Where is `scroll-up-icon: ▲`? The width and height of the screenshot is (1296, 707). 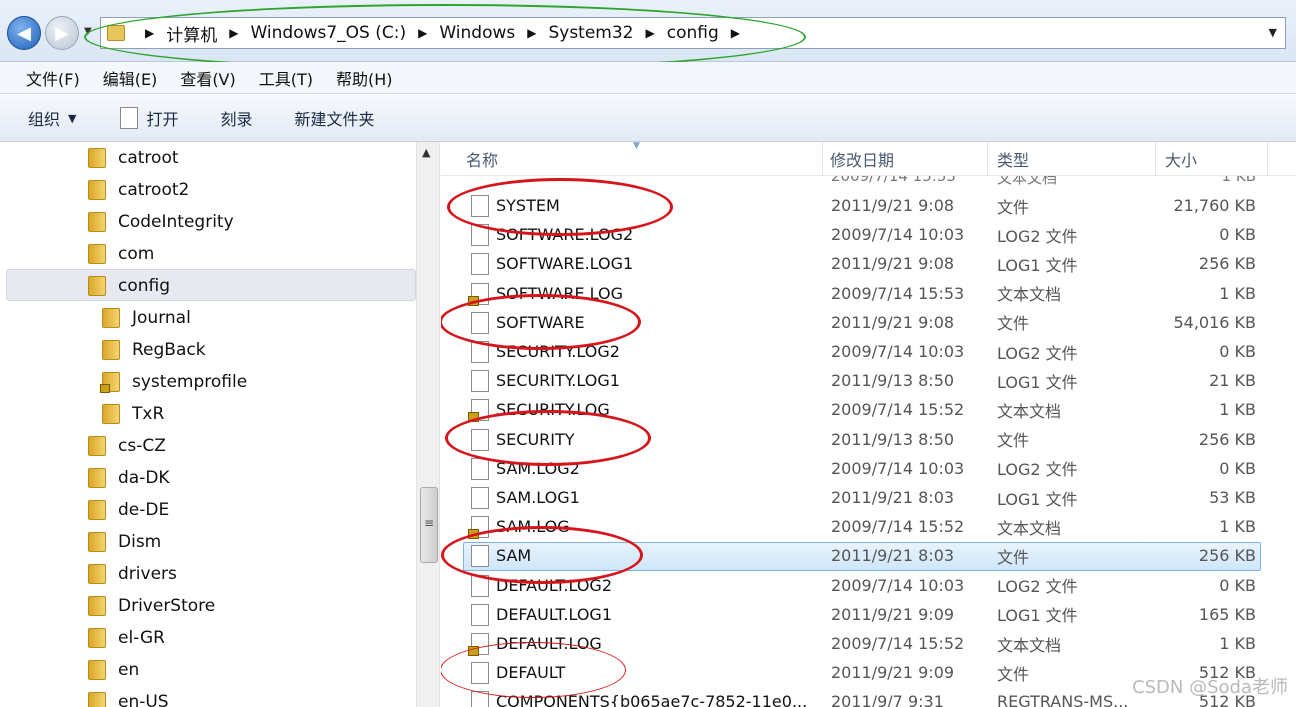
scroll-up-icon: ▲ is located at coordinates (426, 152).